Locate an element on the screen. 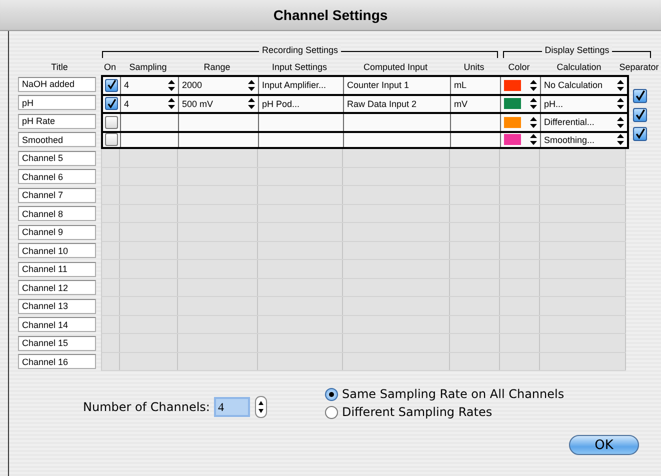 The height and width of the screenshot is (476, 661). title-field: pH Rate is located at coordinates (57, 121).